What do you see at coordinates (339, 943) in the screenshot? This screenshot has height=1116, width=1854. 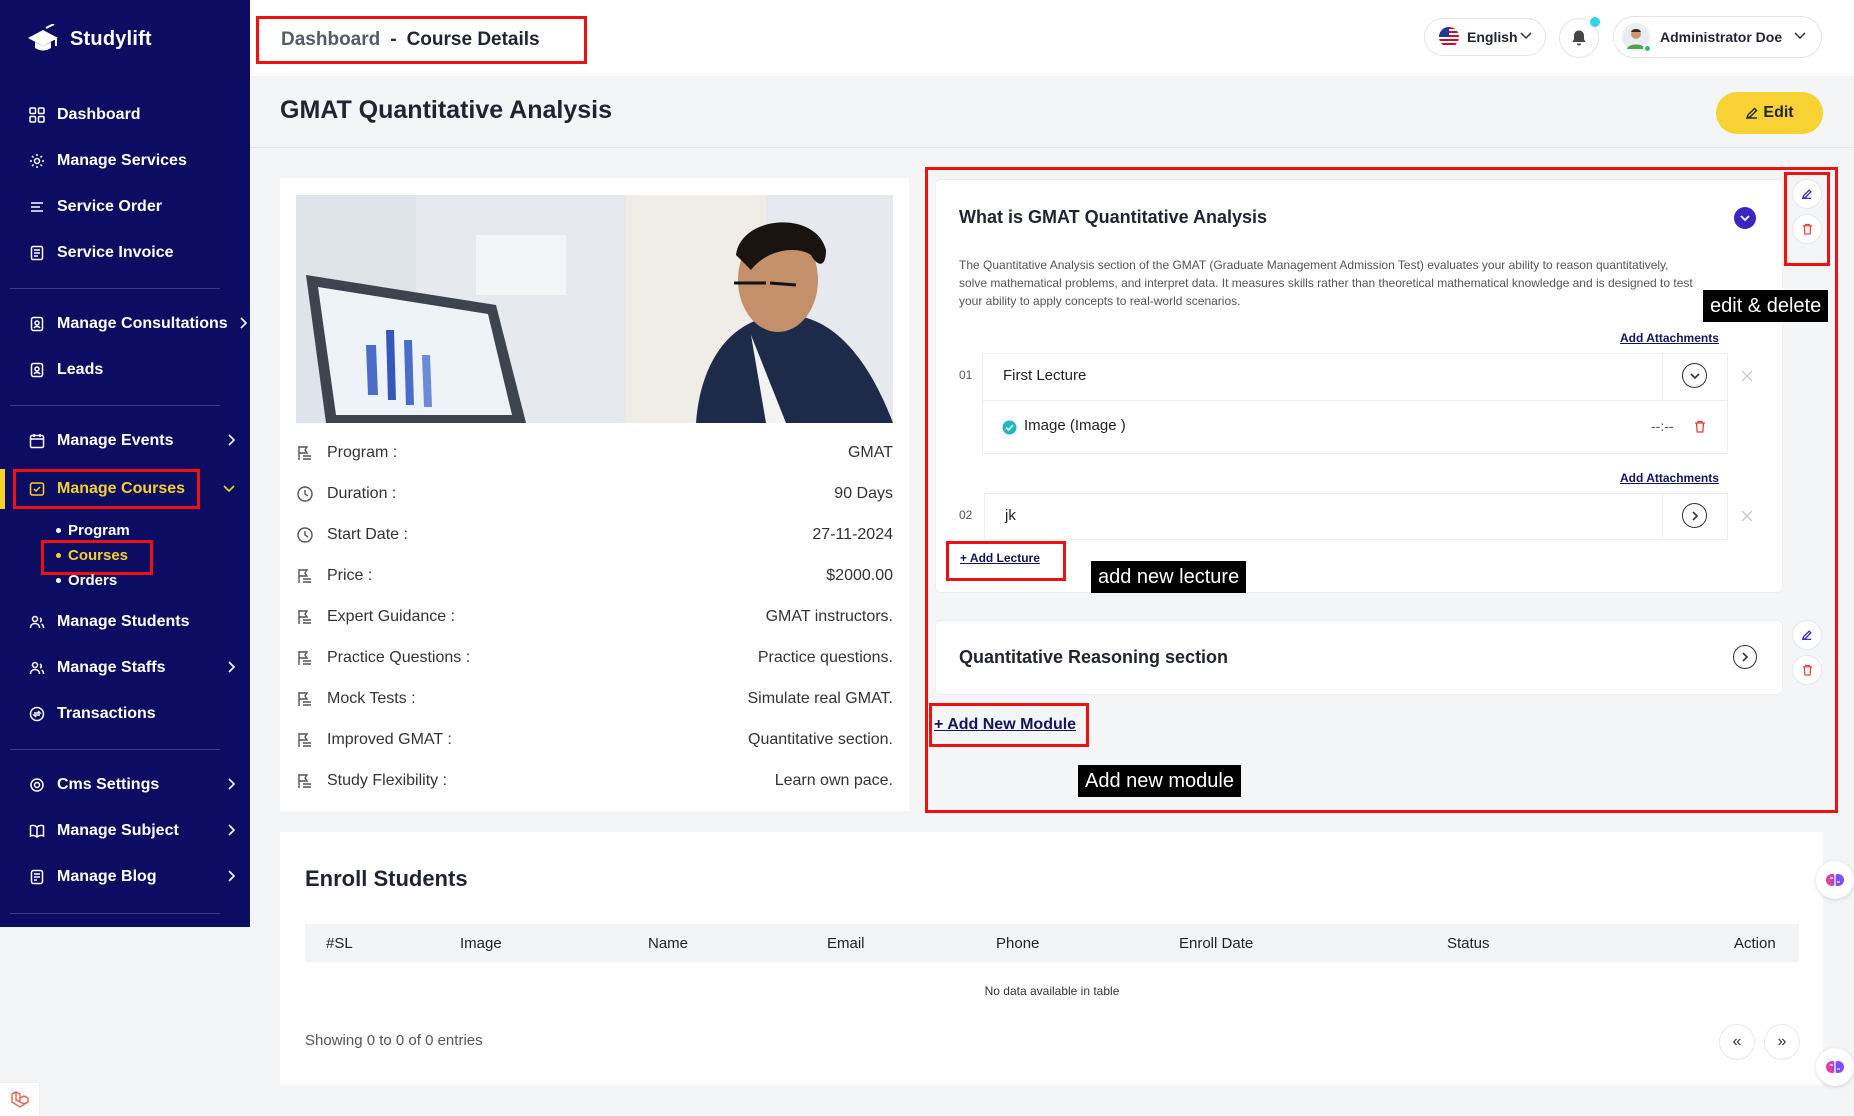 I see `column-header: #SL` at bounding box center [339, 943].